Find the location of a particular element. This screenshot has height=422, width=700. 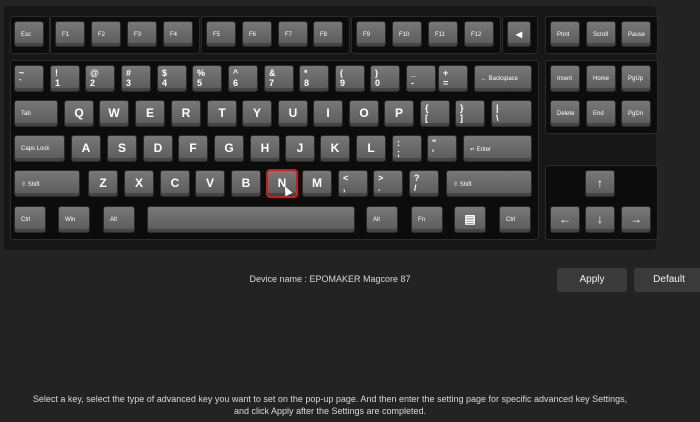

key-legend: J is located at coordinates (300, 148).